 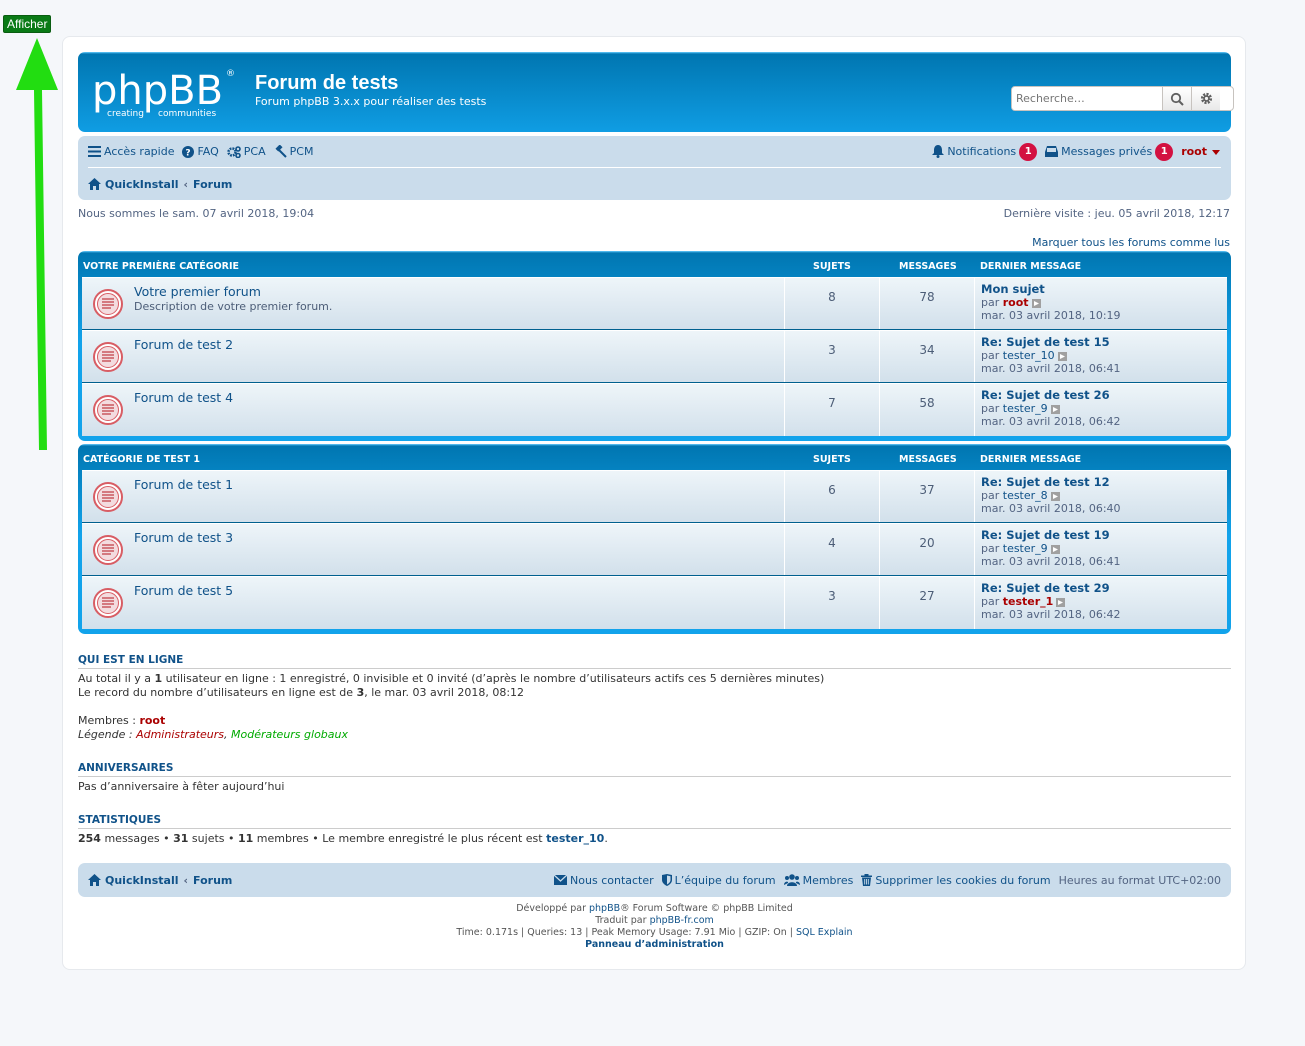 What do you see at coordinates (725, 880) in the screenshot?
I see `team-label: L’équipe du forum` at bounding box center [725, 880].